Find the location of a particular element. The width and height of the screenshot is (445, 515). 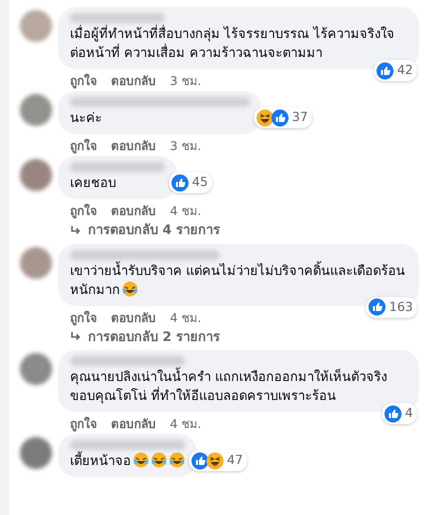

view-replies-link: การตอบกลับ 4 รายการ is located at coordinates (154, 230).